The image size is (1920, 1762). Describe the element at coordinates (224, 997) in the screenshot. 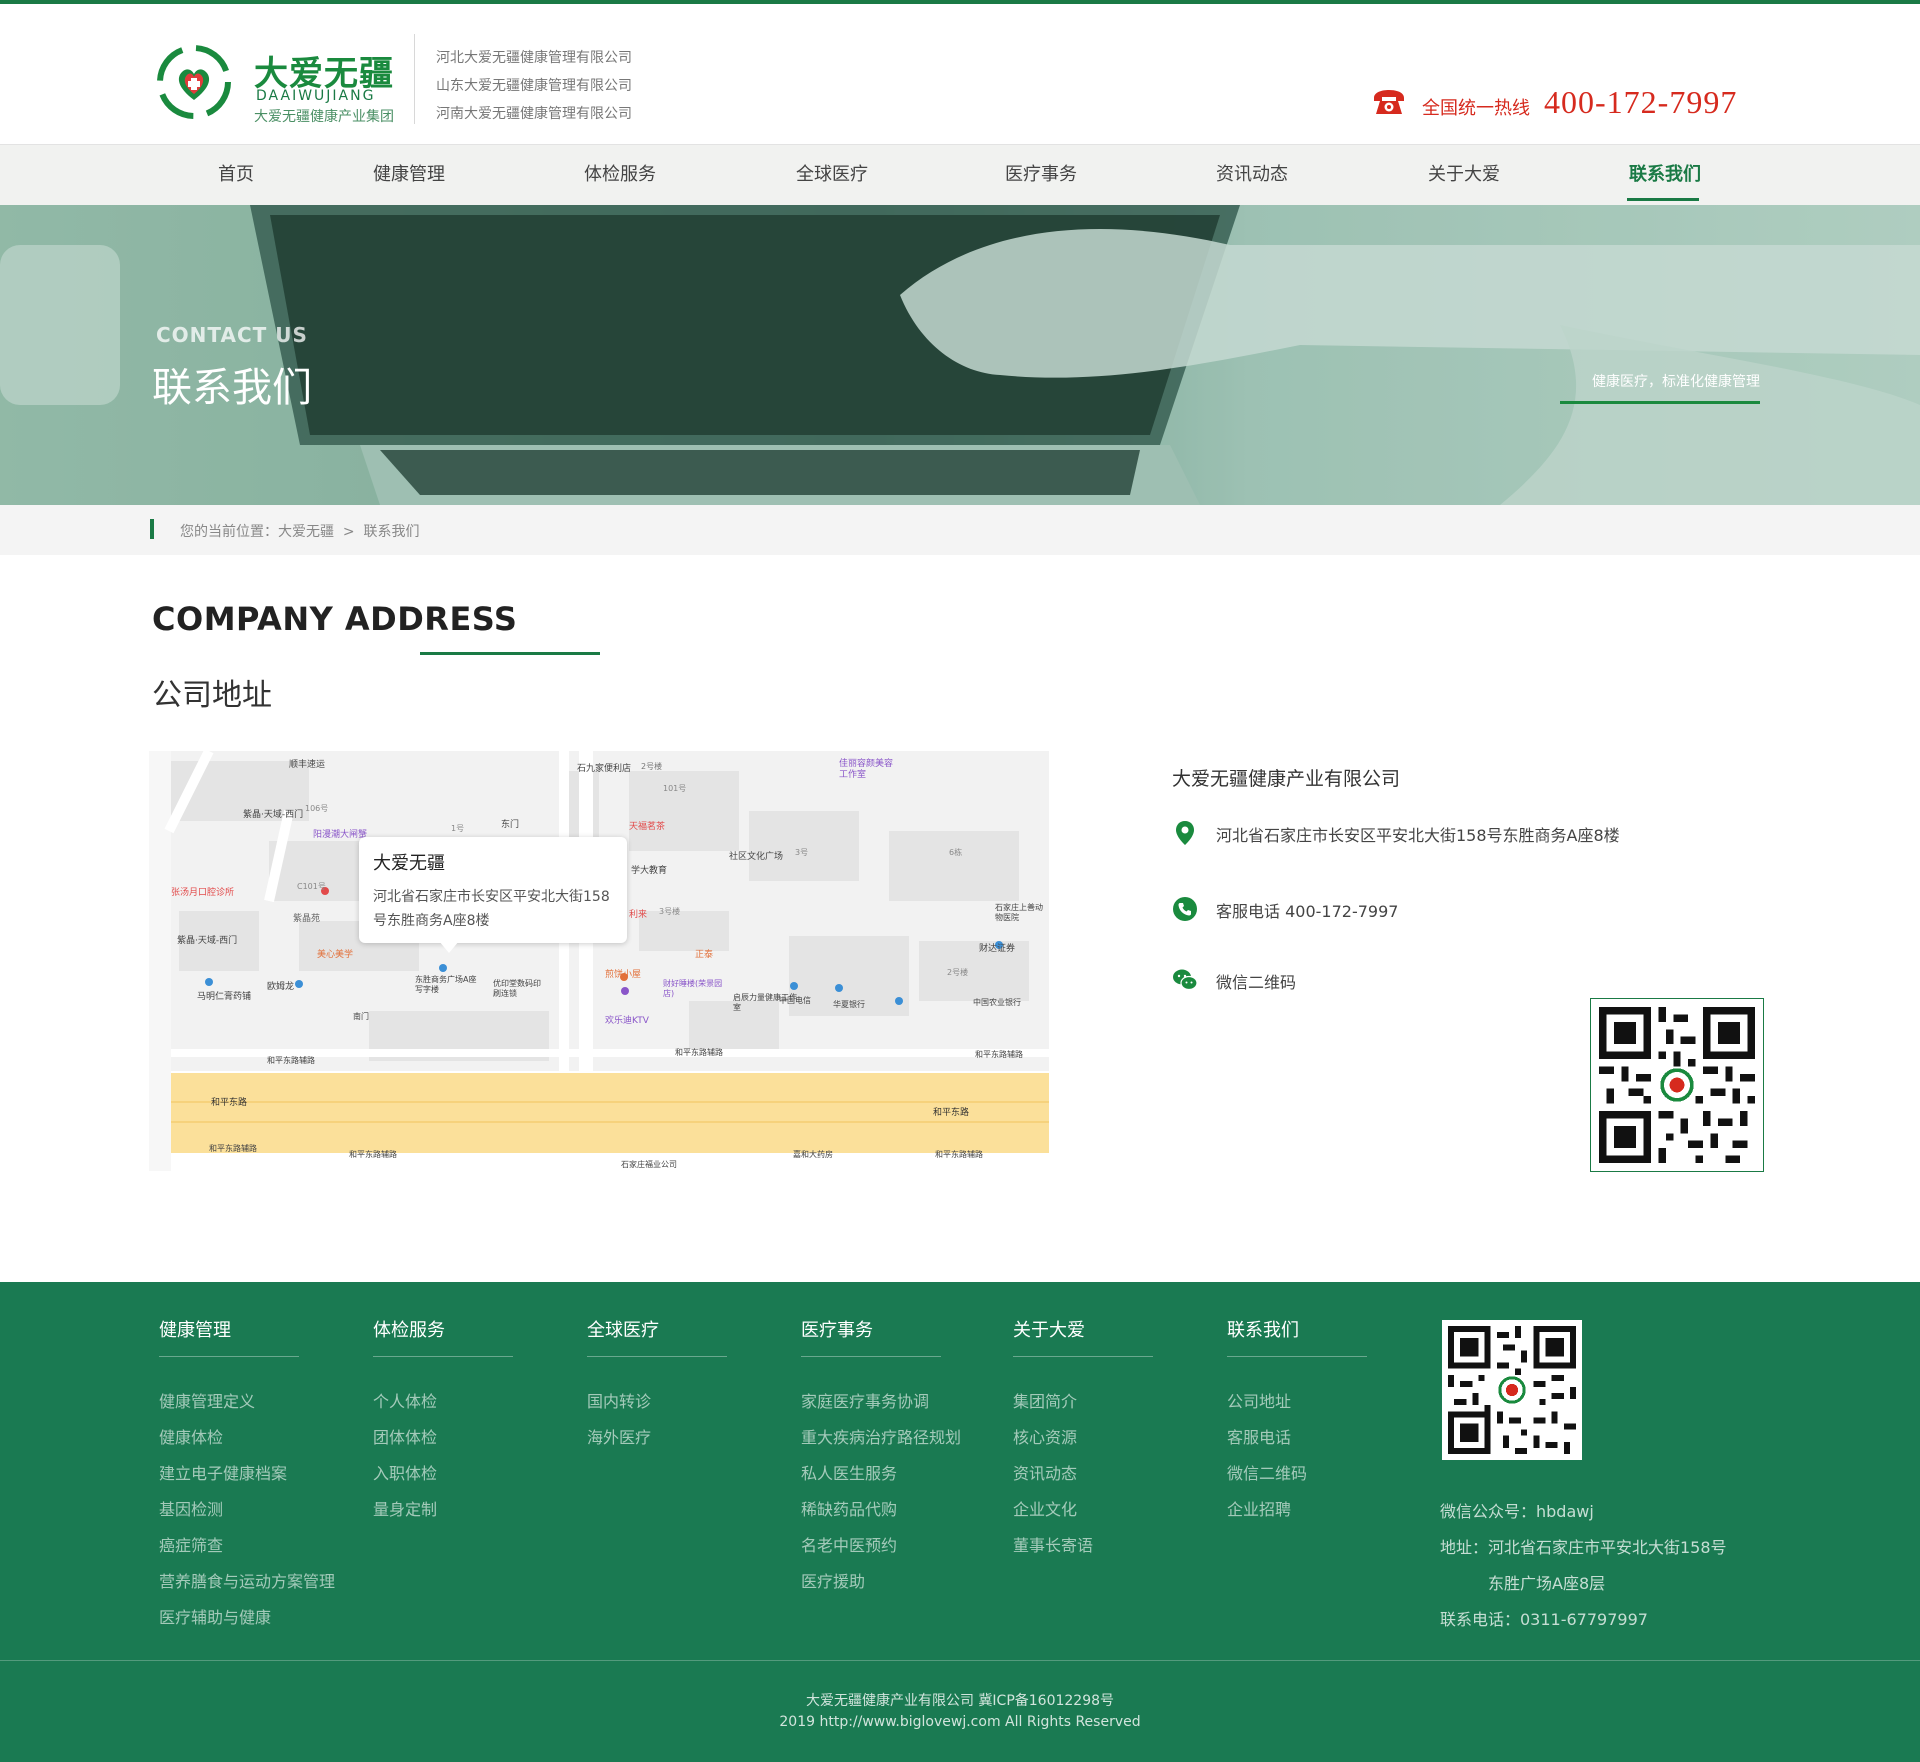

I see `map-label: 马明仁膏药铺` at that location.